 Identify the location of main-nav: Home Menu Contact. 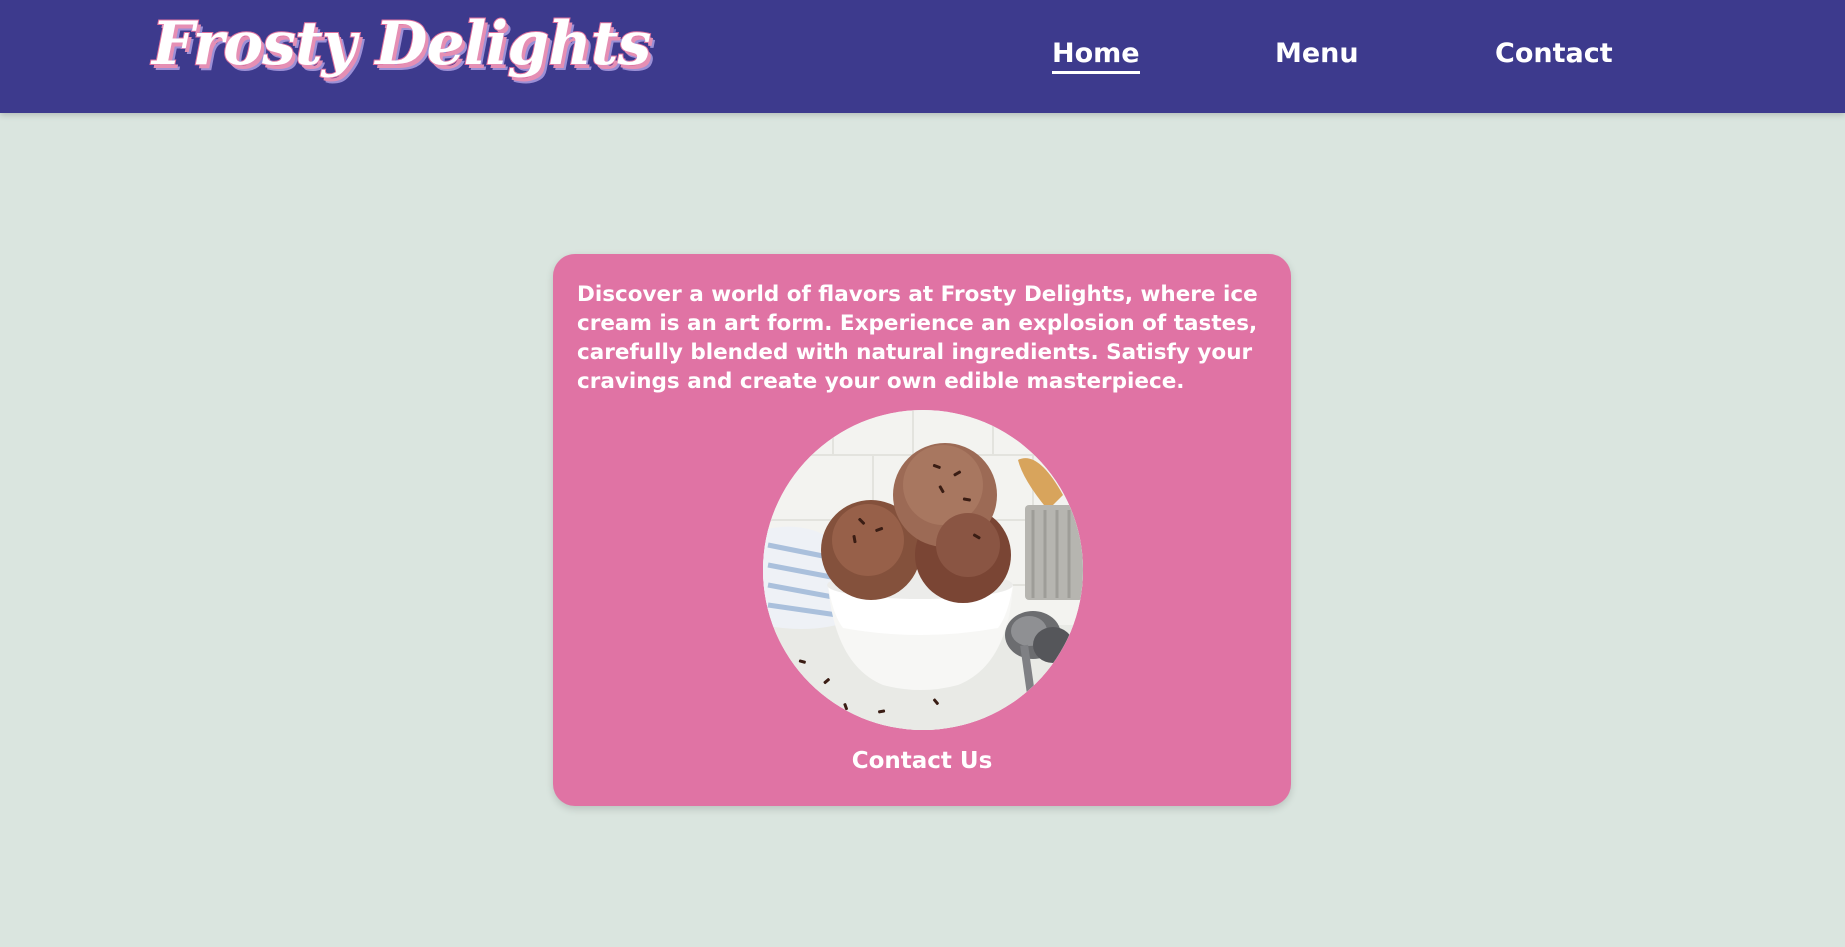
(922, 58).